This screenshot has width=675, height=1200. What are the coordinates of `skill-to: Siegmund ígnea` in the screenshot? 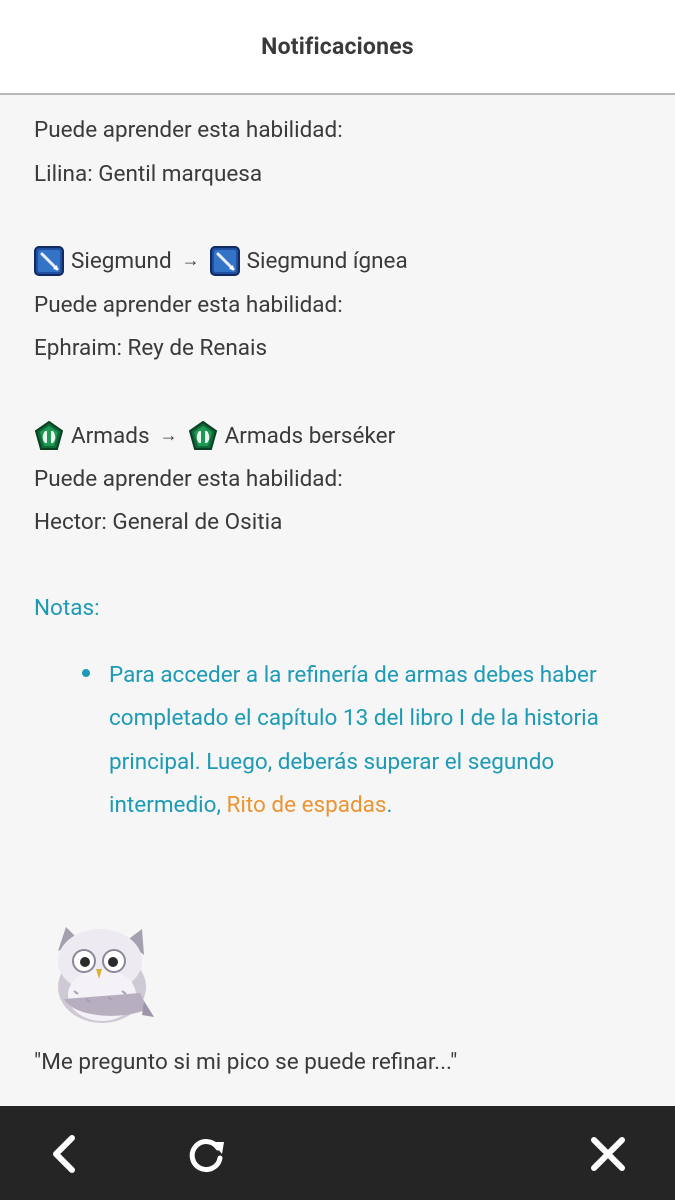 It's located at (327, 261).